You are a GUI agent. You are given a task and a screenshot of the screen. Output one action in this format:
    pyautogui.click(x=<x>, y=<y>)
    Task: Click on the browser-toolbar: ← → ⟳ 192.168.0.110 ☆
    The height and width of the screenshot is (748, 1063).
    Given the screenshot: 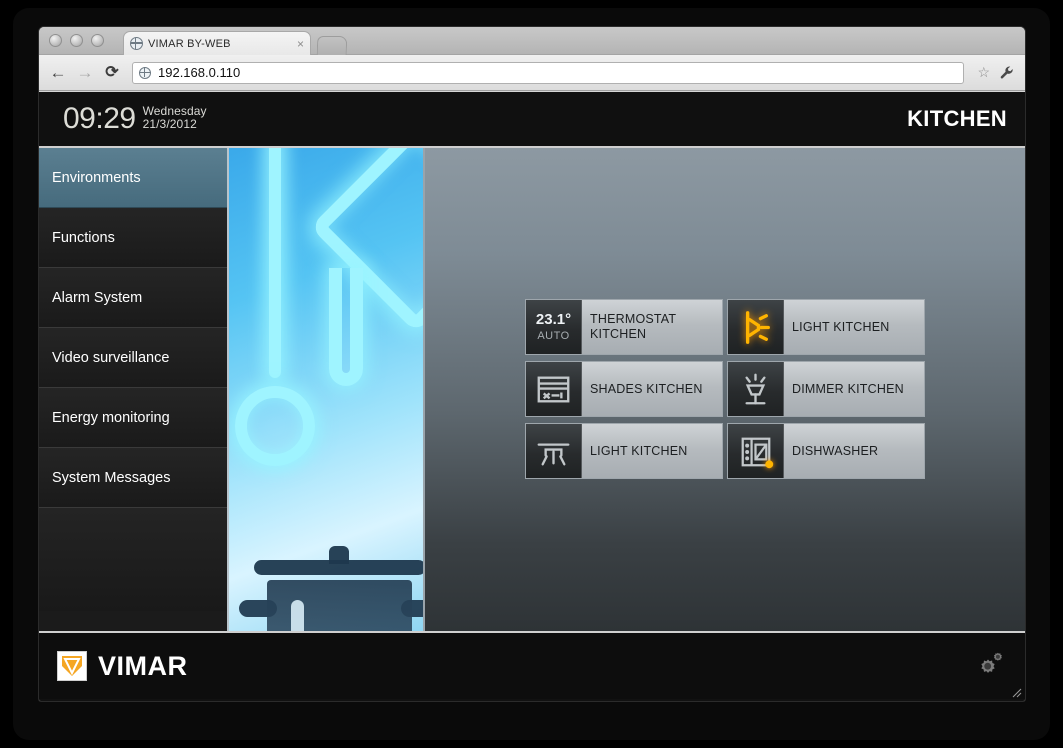 What is the action you would take?
    pyautogui.click(x=532, y=73)
    